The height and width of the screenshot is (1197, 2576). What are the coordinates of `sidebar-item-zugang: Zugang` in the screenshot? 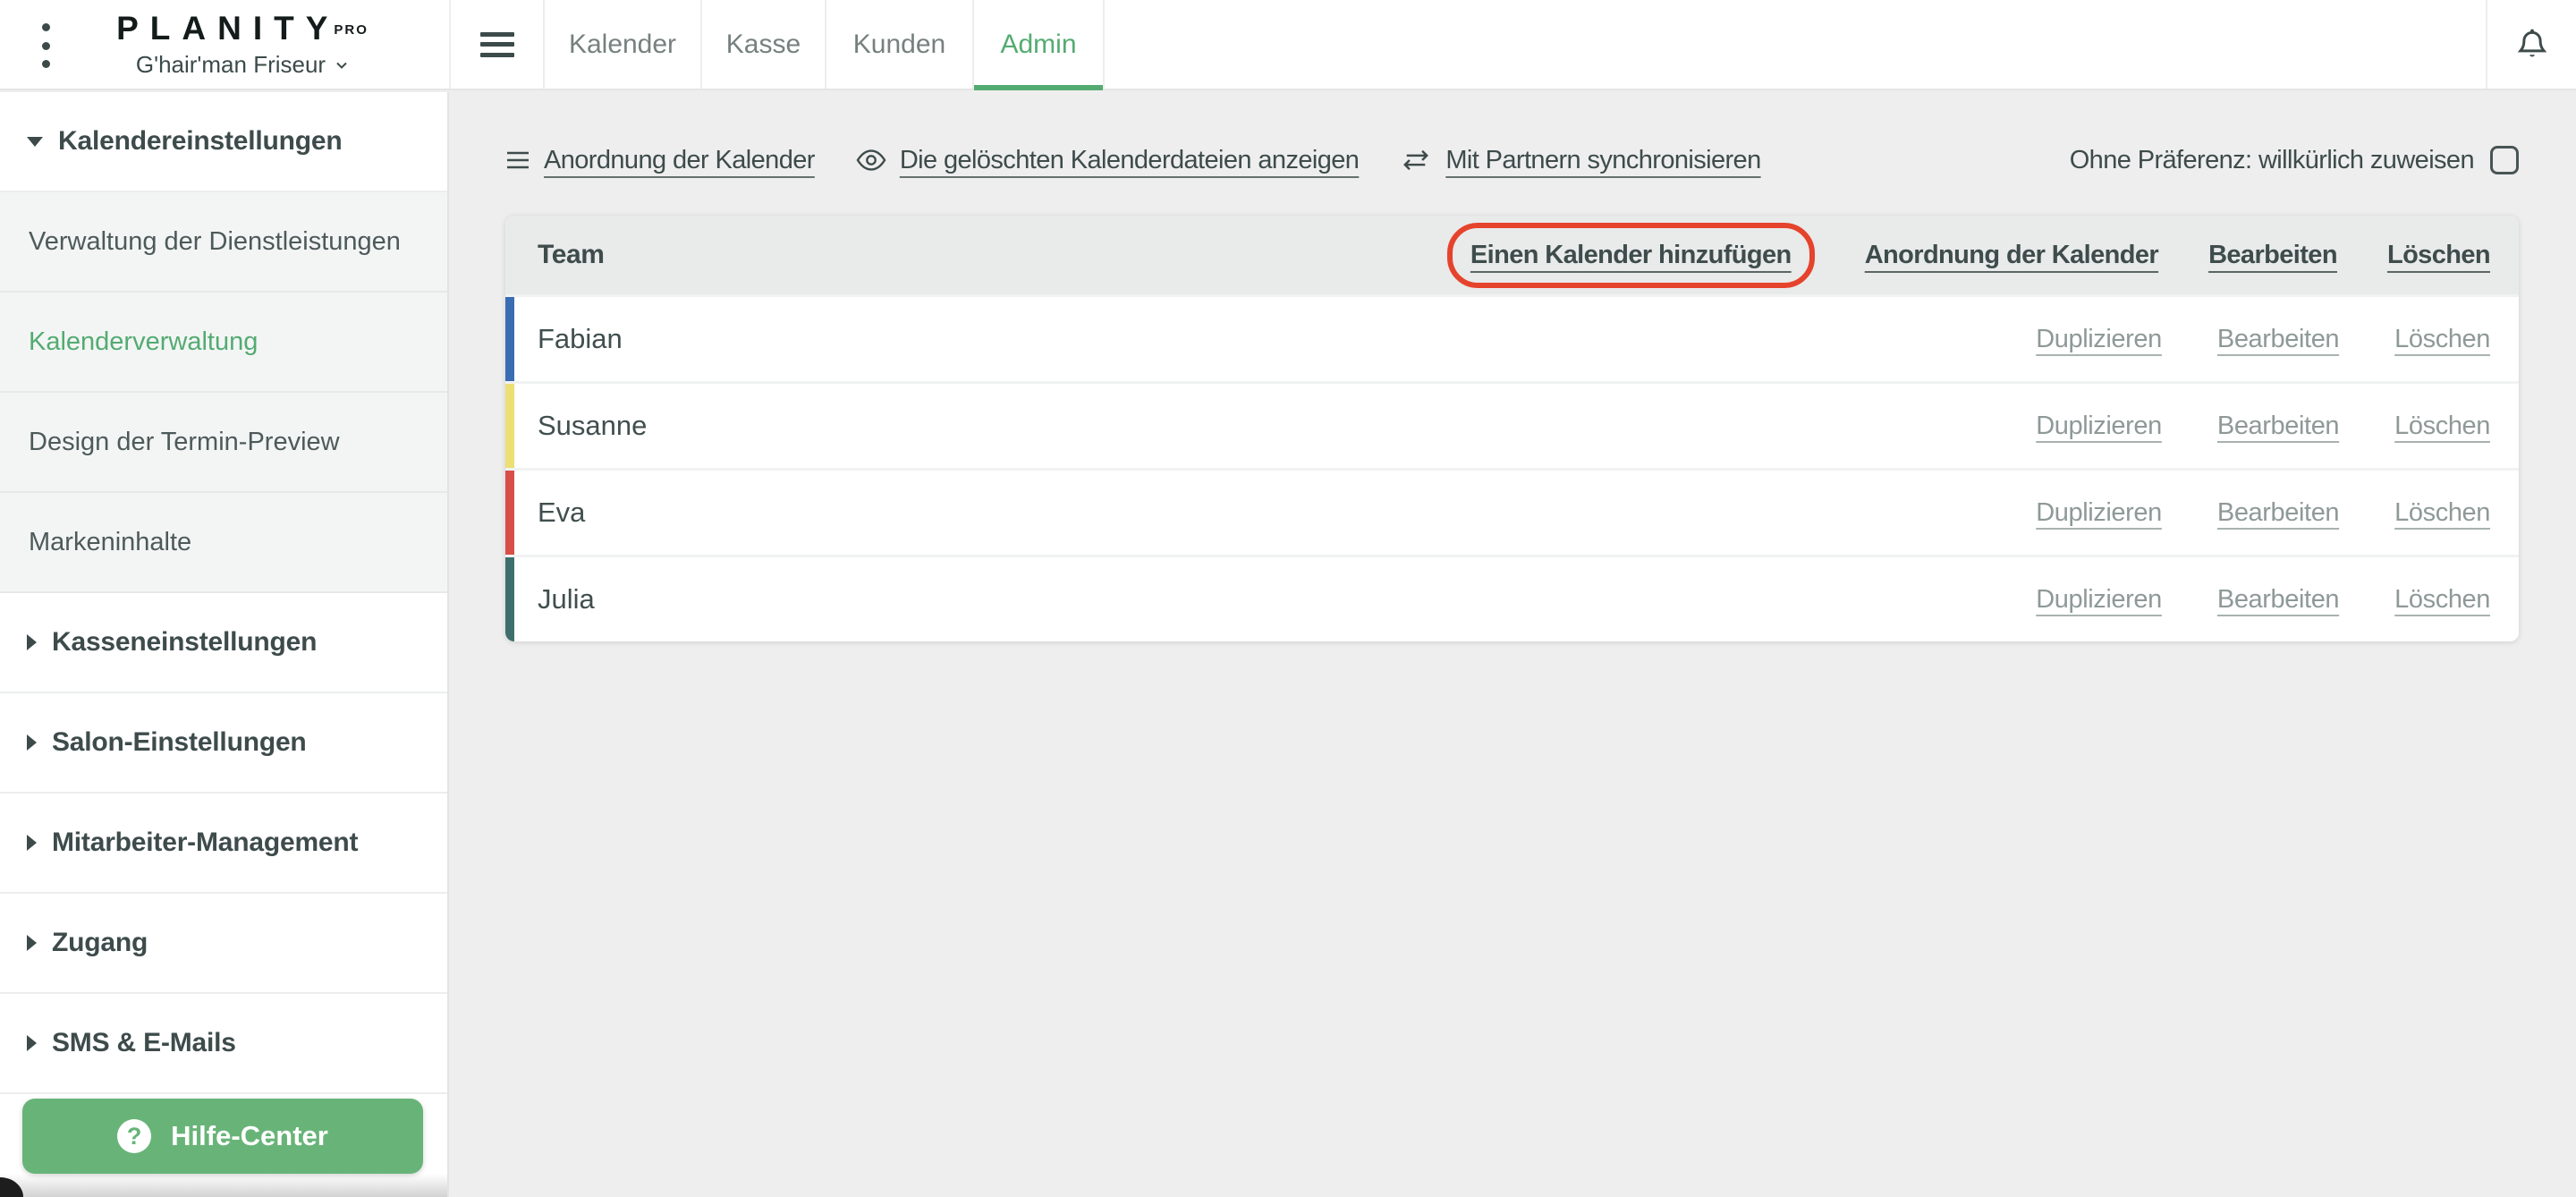 It's located at (223, 944).